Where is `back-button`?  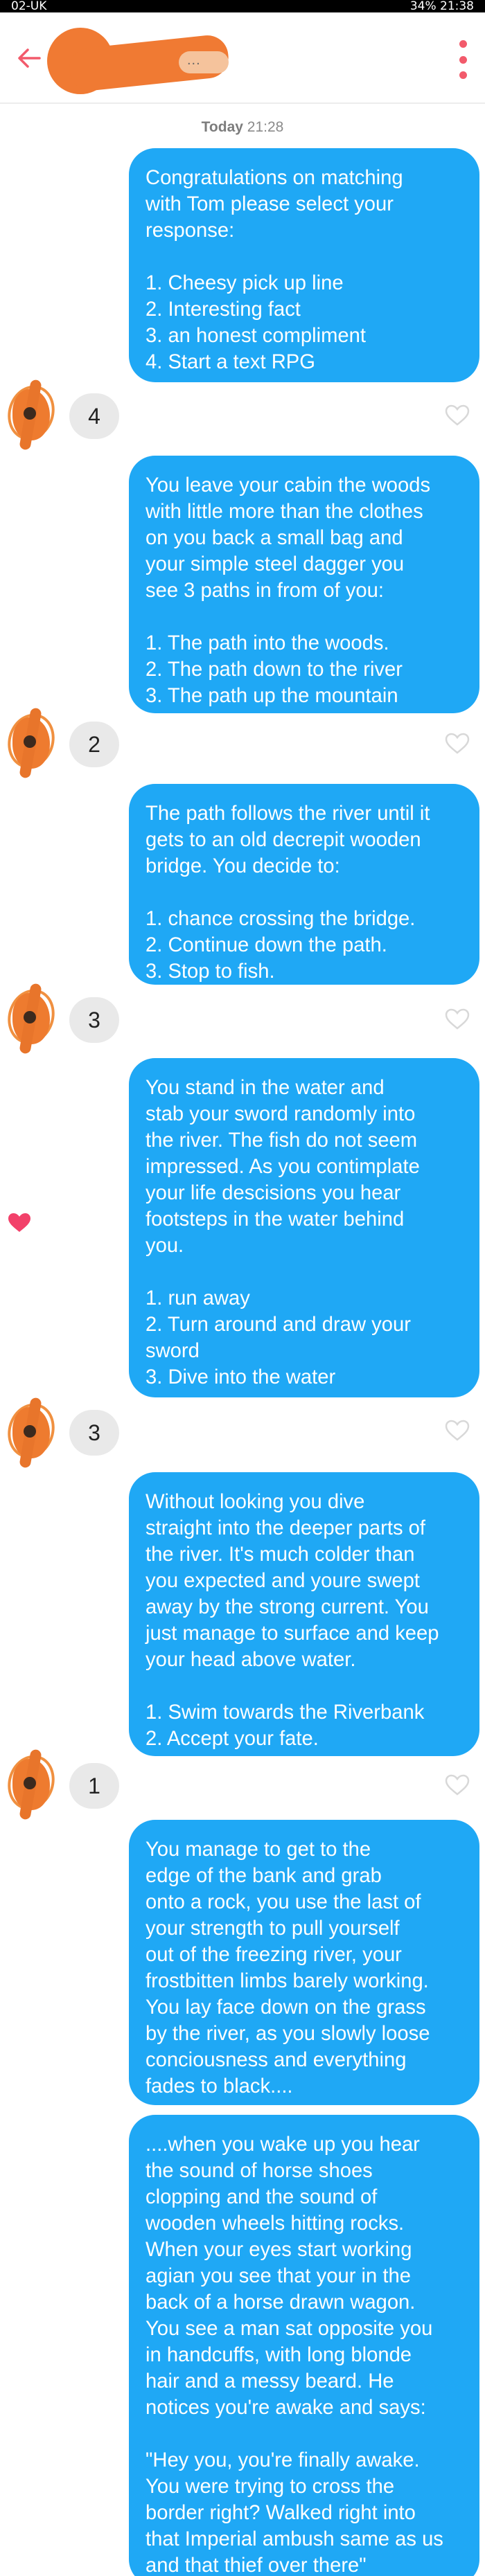
back-button is located at coordinates (29, 58).